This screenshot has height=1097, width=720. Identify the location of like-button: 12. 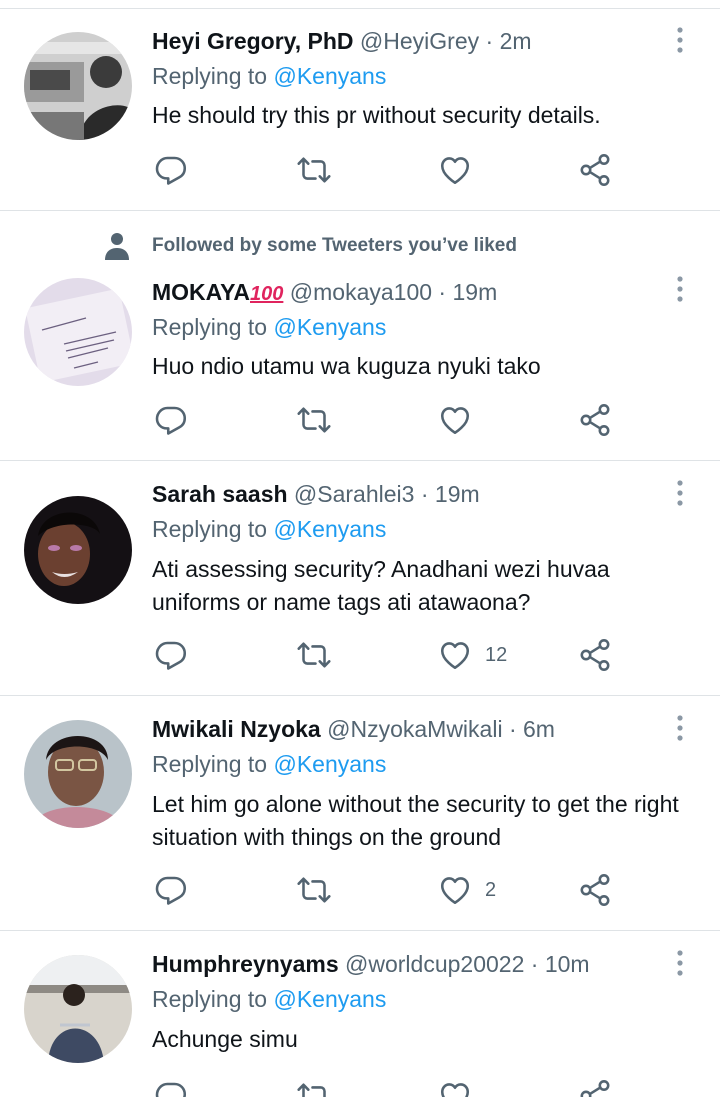
(472, 655).